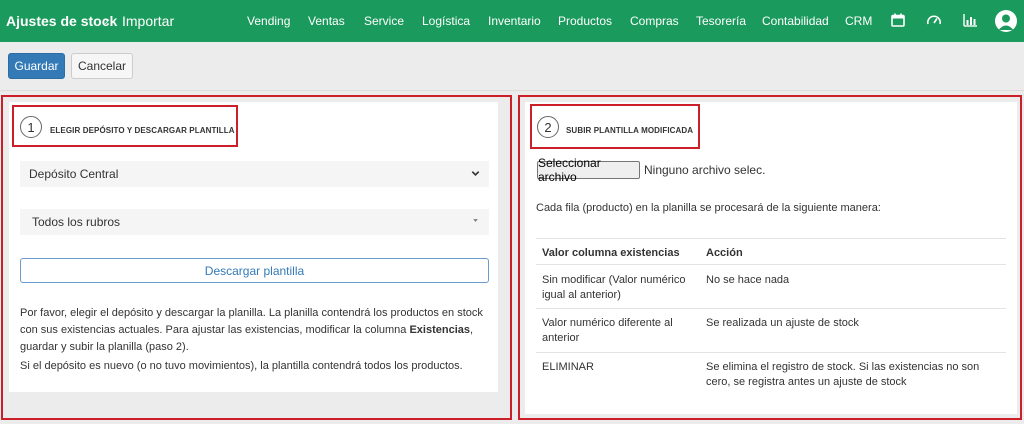  What do you see at coordinates (384, 21) in the screenshot?
I see `nav-service: Service` at bounding box center [384, 21].